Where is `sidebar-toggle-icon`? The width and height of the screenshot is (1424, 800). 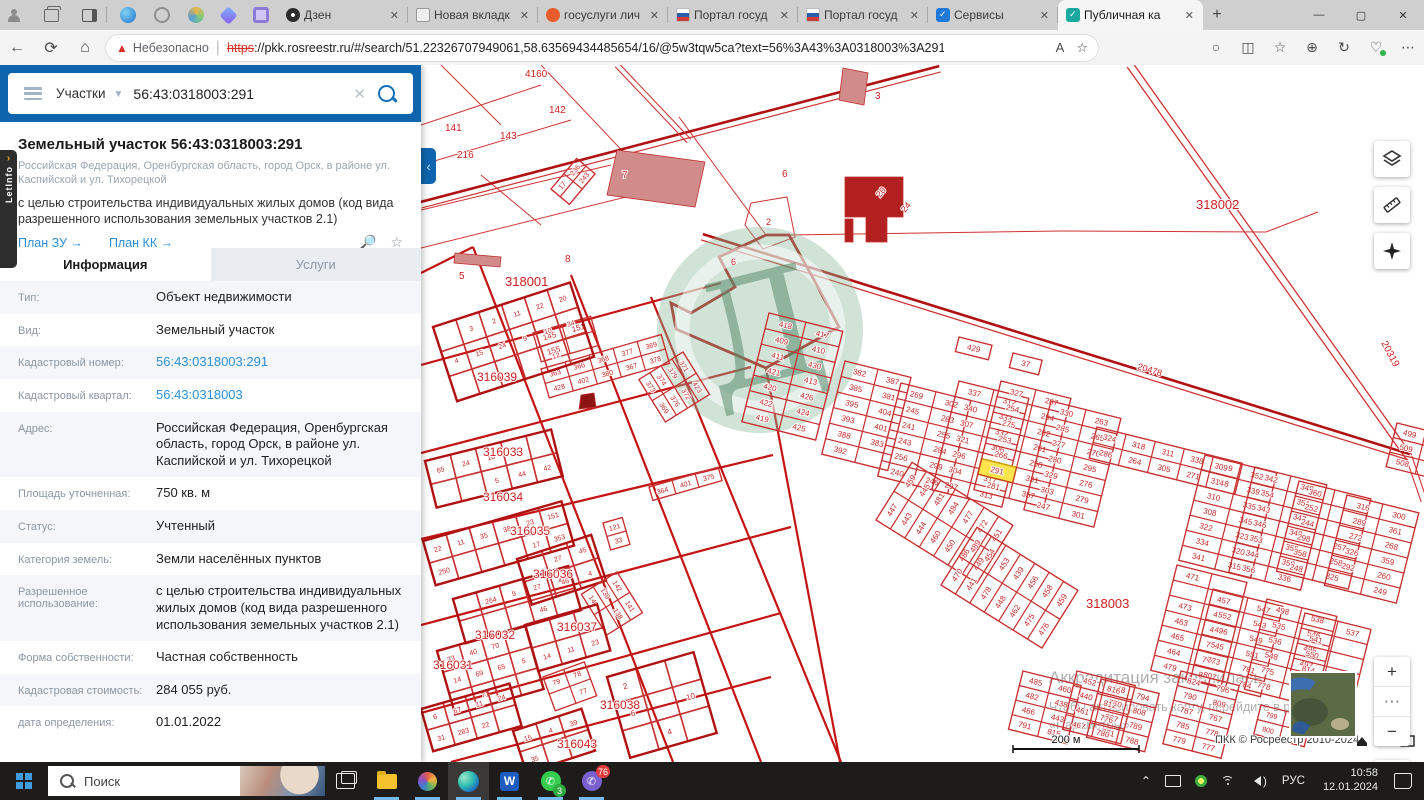 sidebar-toggle-icon is located at coordinates (89, 15).